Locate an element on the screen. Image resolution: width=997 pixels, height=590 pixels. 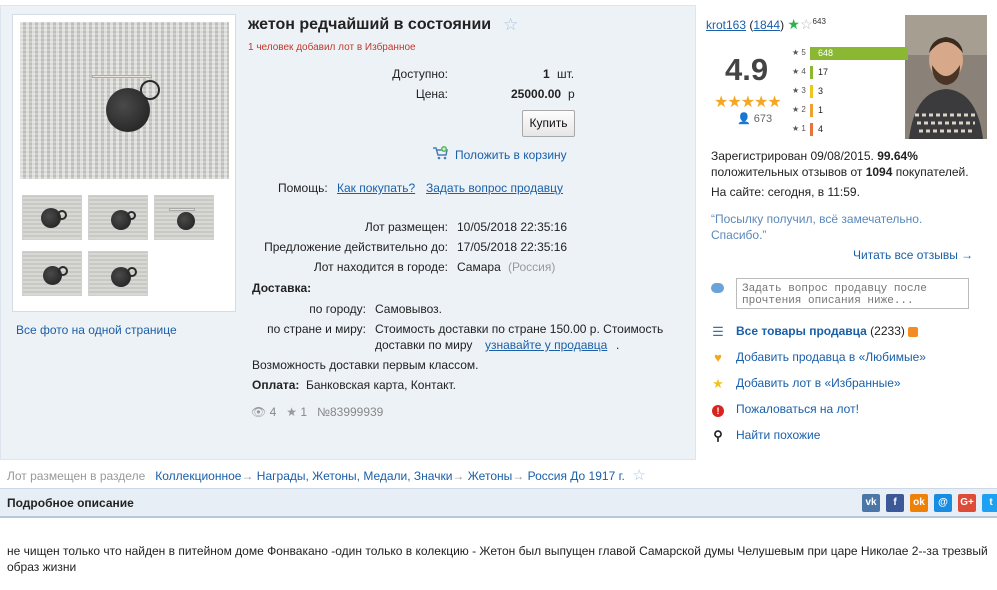
cart-icon is located at coordinates (440, 153).